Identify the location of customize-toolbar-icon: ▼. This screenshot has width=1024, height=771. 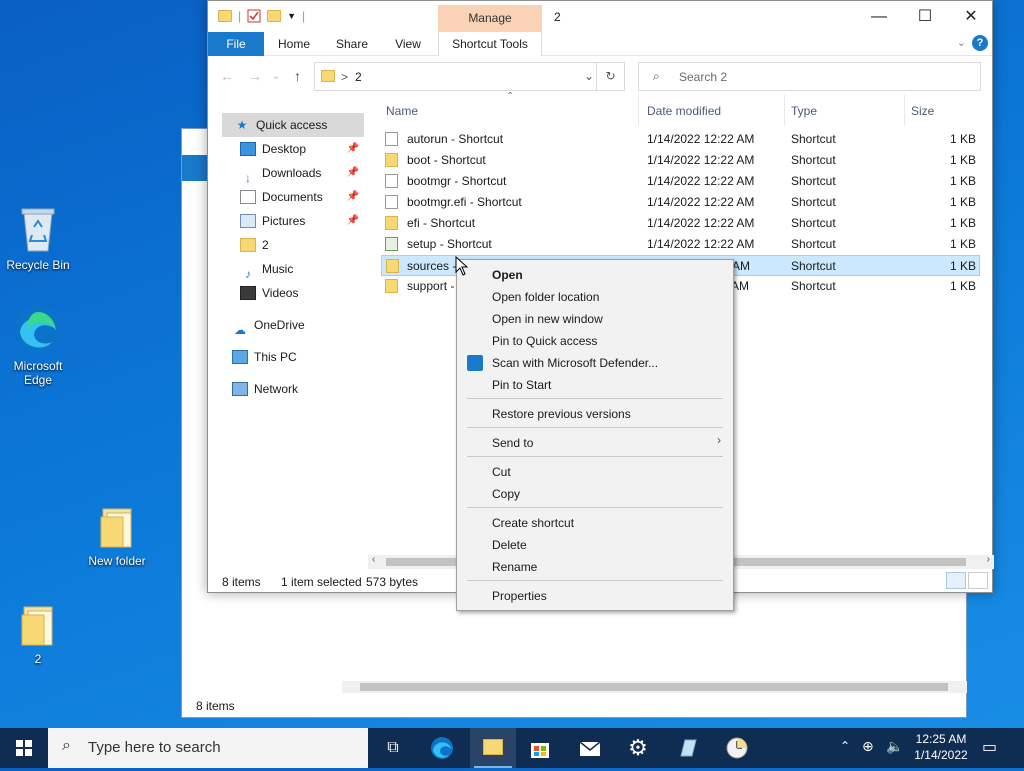
(291, 16).